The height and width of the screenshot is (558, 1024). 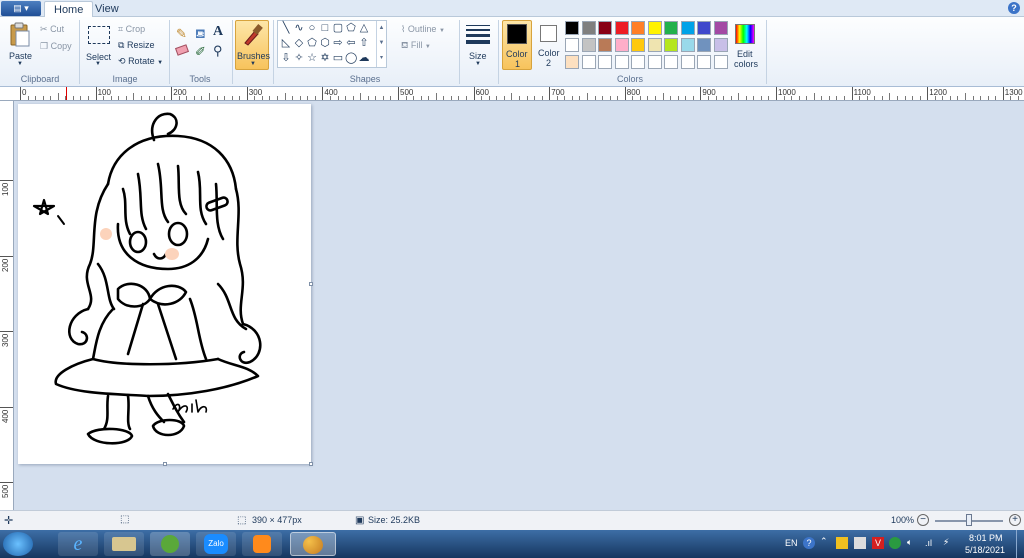 I want to click on internet-explorer-icon: e, so click(x=78, y=544).